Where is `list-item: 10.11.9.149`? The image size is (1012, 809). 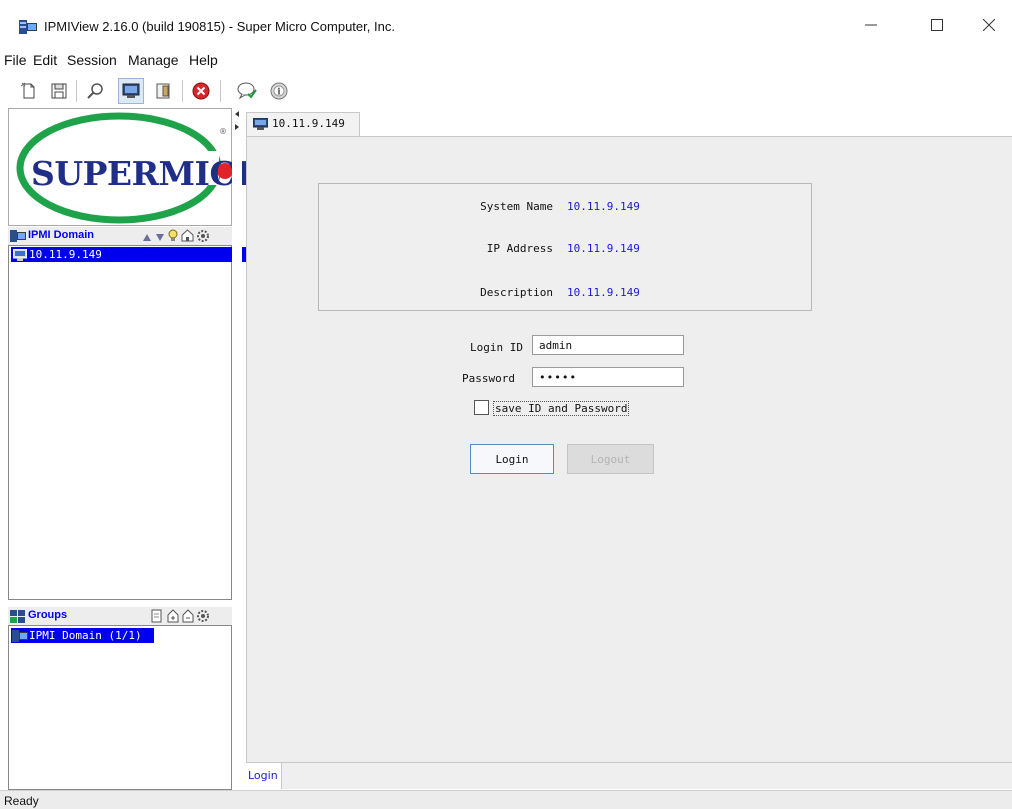 list-item: 10.11.9.149 is located at coordinates (129, 254).